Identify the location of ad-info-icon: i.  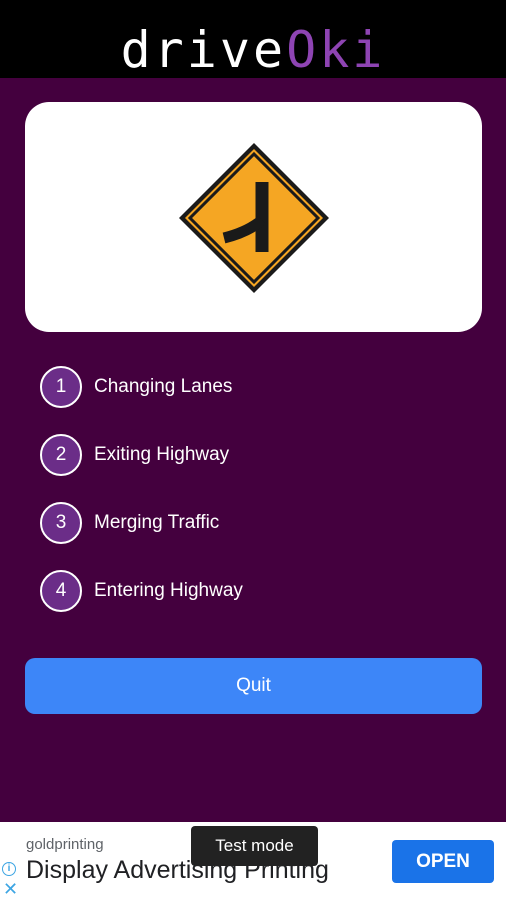
(9, 869).